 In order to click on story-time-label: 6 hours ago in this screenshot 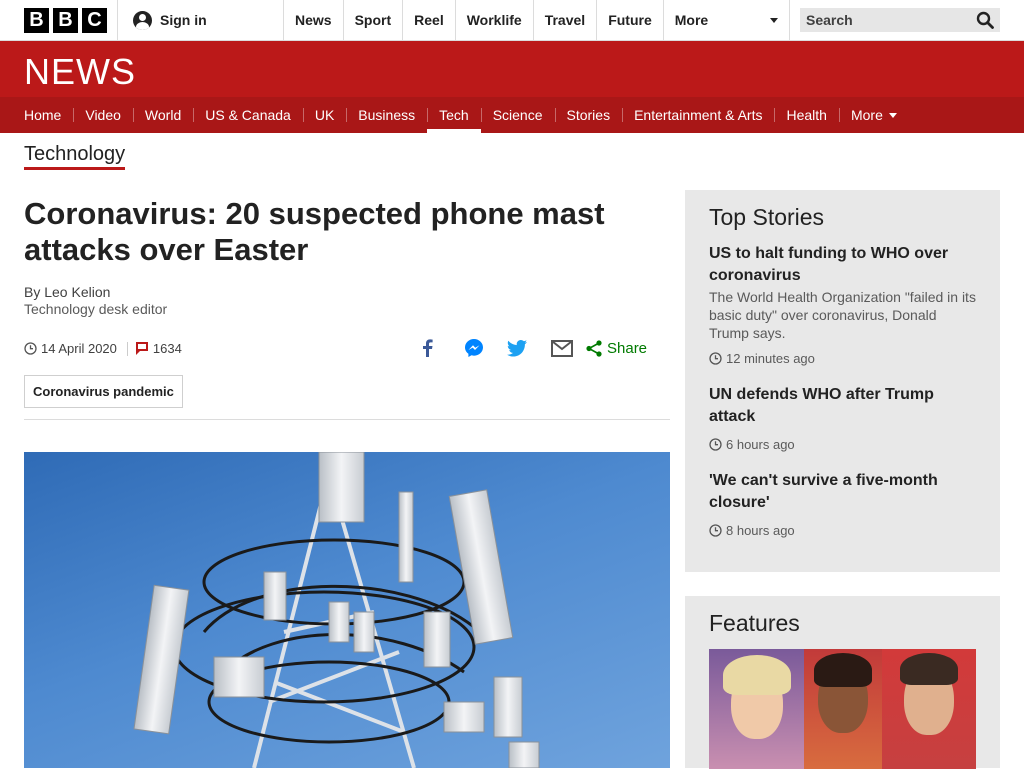, I will do `click(760, 444)`.